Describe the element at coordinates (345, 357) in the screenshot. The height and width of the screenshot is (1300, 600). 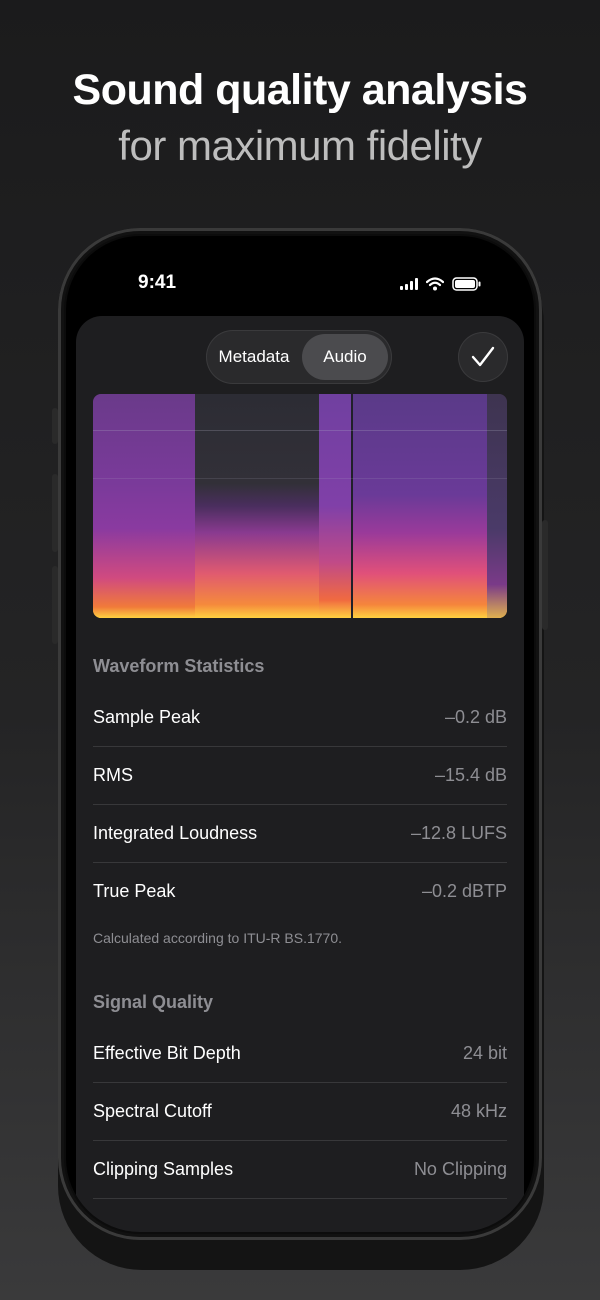
I see `tab-audio: Audio` at that location.